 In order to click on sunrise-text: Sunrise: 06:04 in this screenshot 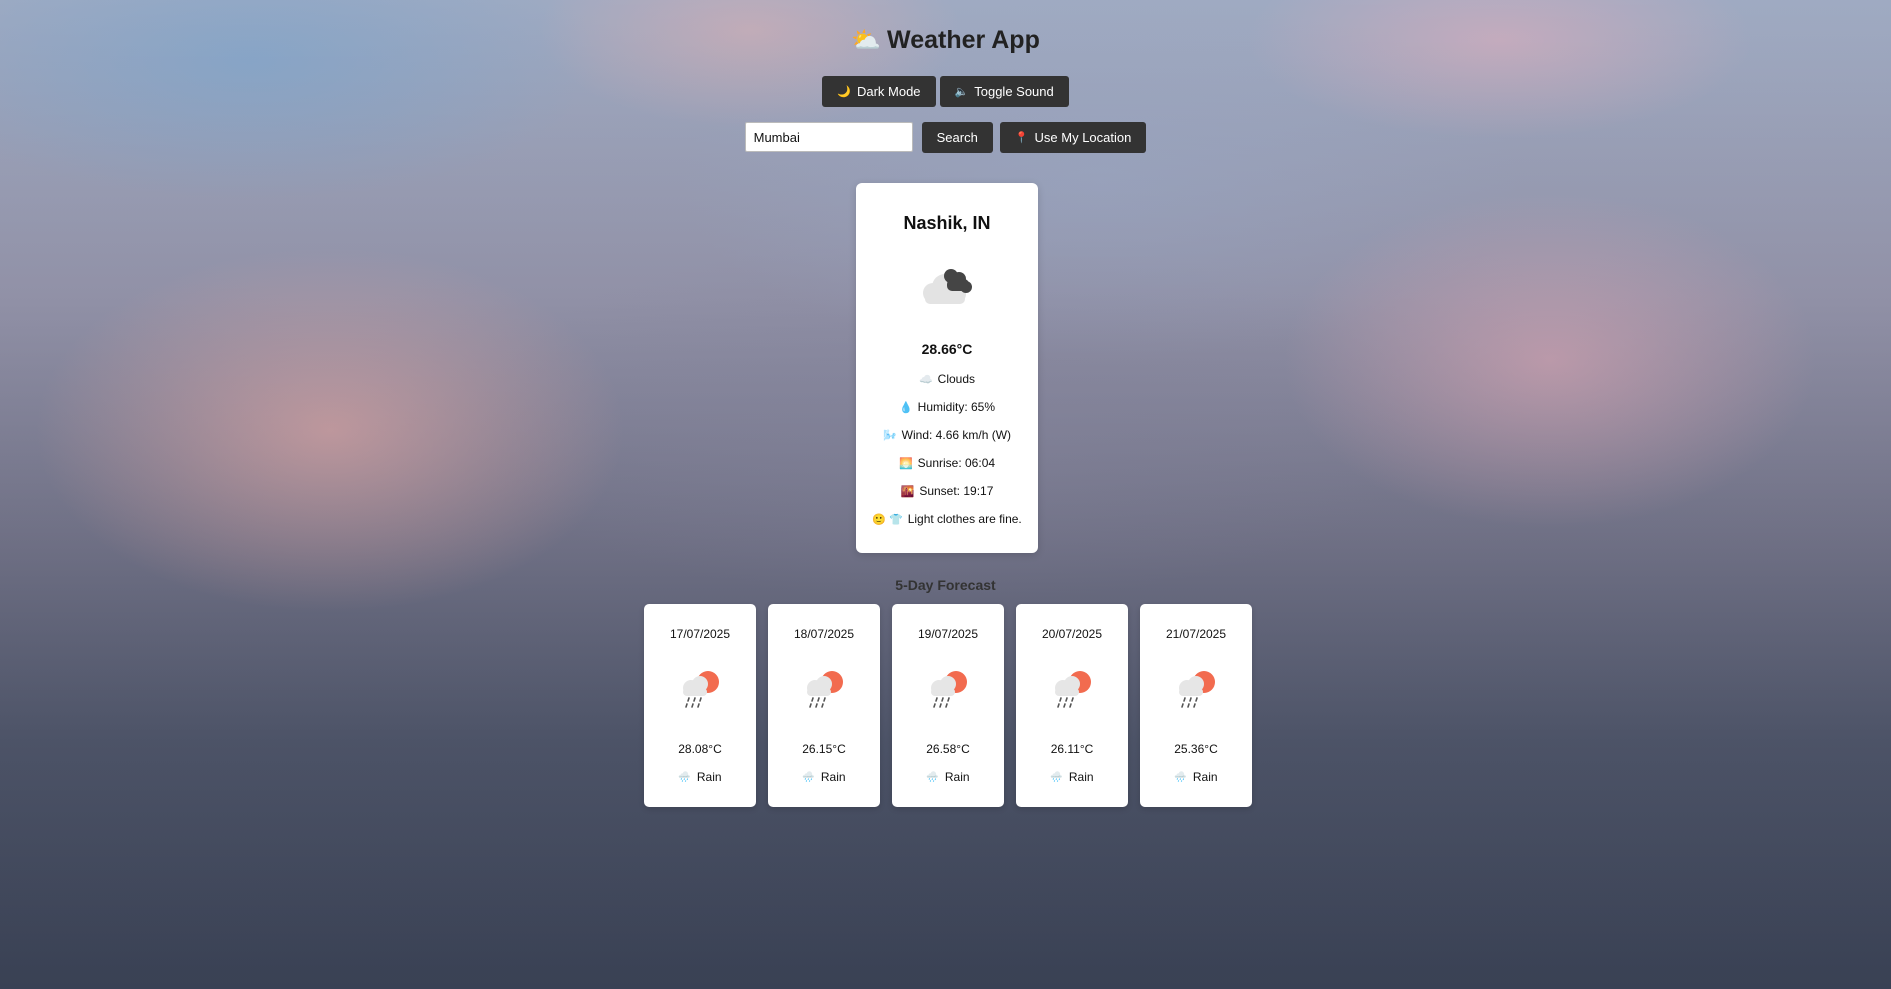, I will do `click(956, 463)`.